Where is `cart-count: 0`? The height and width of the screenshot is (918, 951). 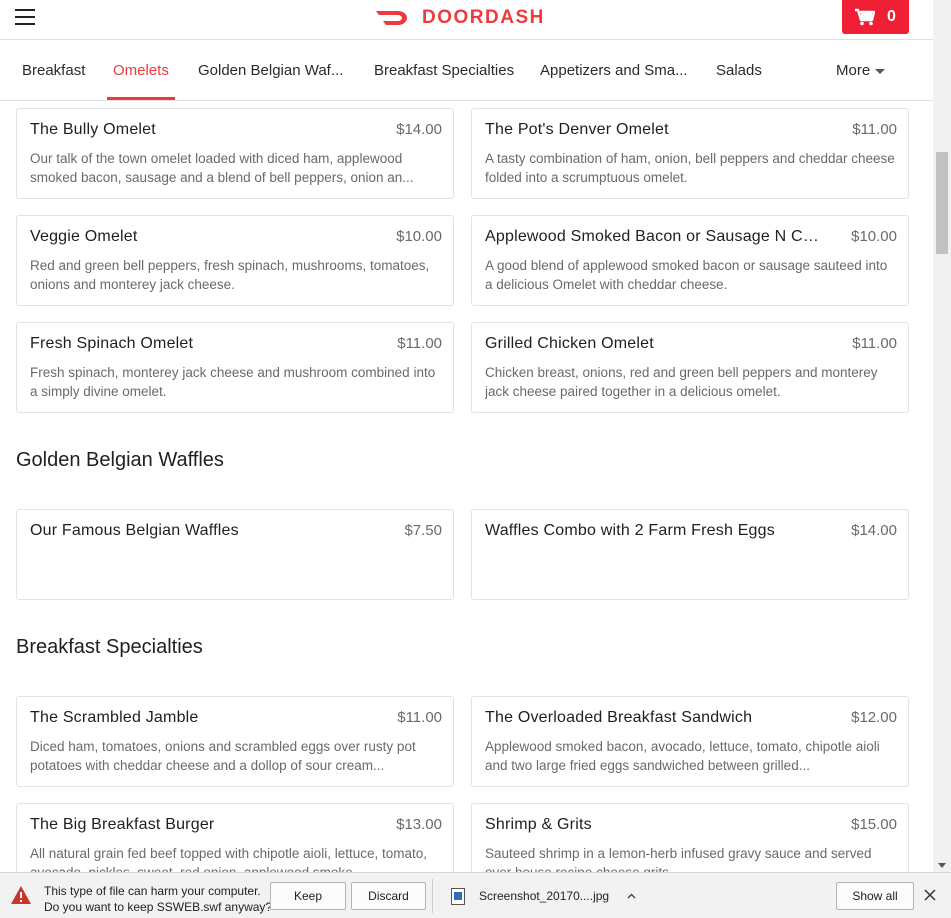 cart-count: 0 is located at coordinates (891, 16).